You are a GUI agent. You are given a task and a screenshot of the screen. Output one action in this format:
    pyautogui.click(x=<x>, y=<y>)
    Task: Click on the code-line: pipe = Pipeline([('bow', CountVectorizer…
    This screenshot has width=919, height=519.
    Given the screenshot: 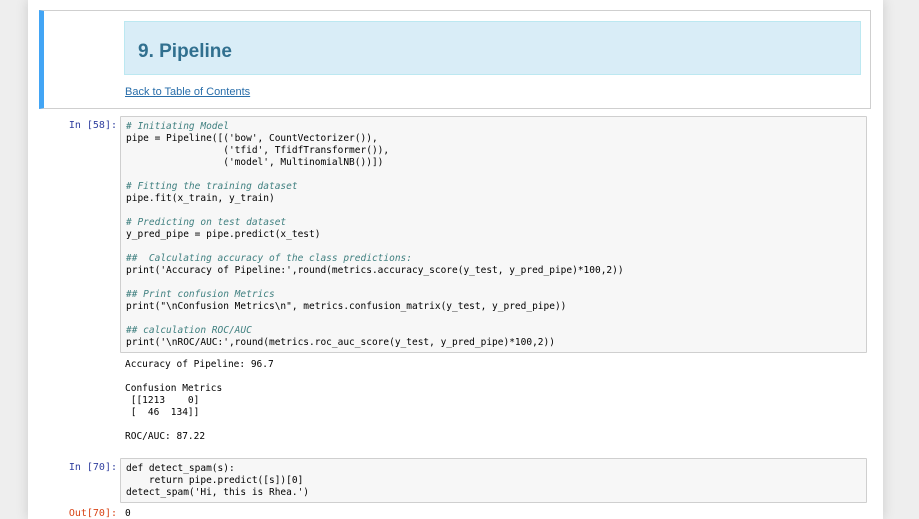 What is the action you would take?
    pyautogui.click(x=252, y=138)
    